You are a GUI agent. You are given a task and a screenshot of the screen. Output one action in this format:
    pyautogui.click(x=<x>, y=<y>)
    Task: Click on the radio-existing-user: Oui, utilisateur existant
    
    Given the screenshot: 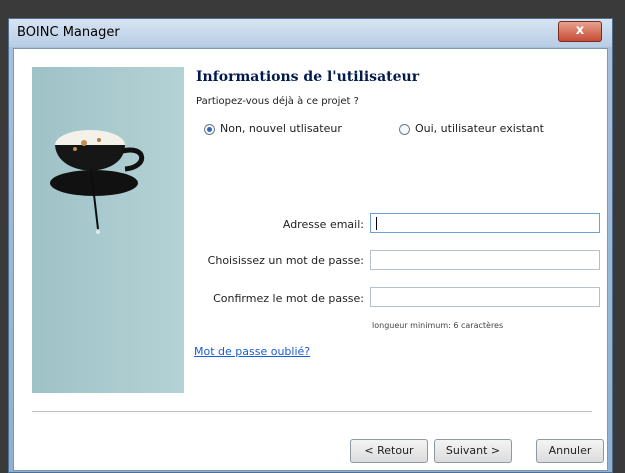 What is the action you would take?
    pyautogui.click(x=471, y=128)
    